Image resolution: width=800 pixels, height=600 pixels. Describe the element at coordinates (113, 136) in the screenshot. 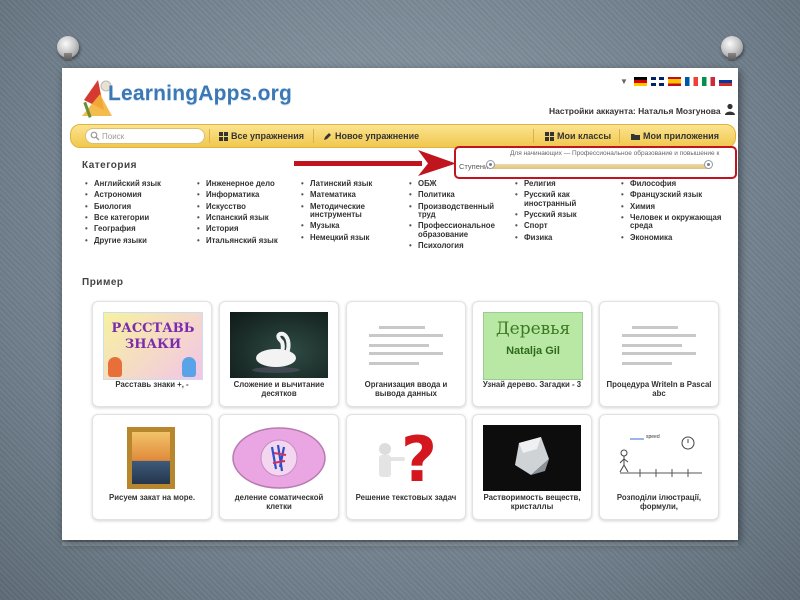

I see `search-placeholder: Поиск` at that location.